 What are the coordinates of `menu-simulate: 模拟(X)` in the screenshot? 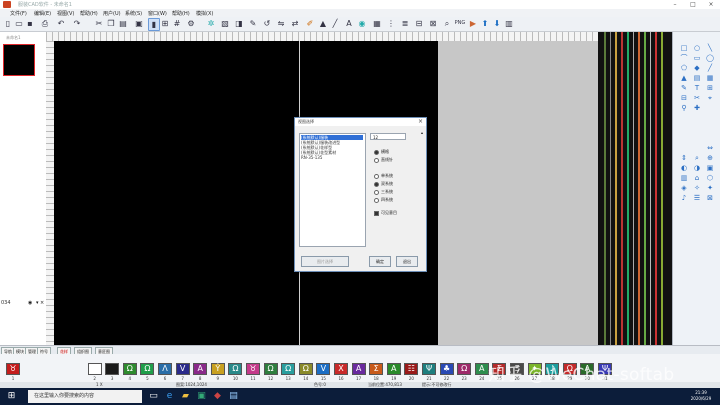 It's located at (204, 13).